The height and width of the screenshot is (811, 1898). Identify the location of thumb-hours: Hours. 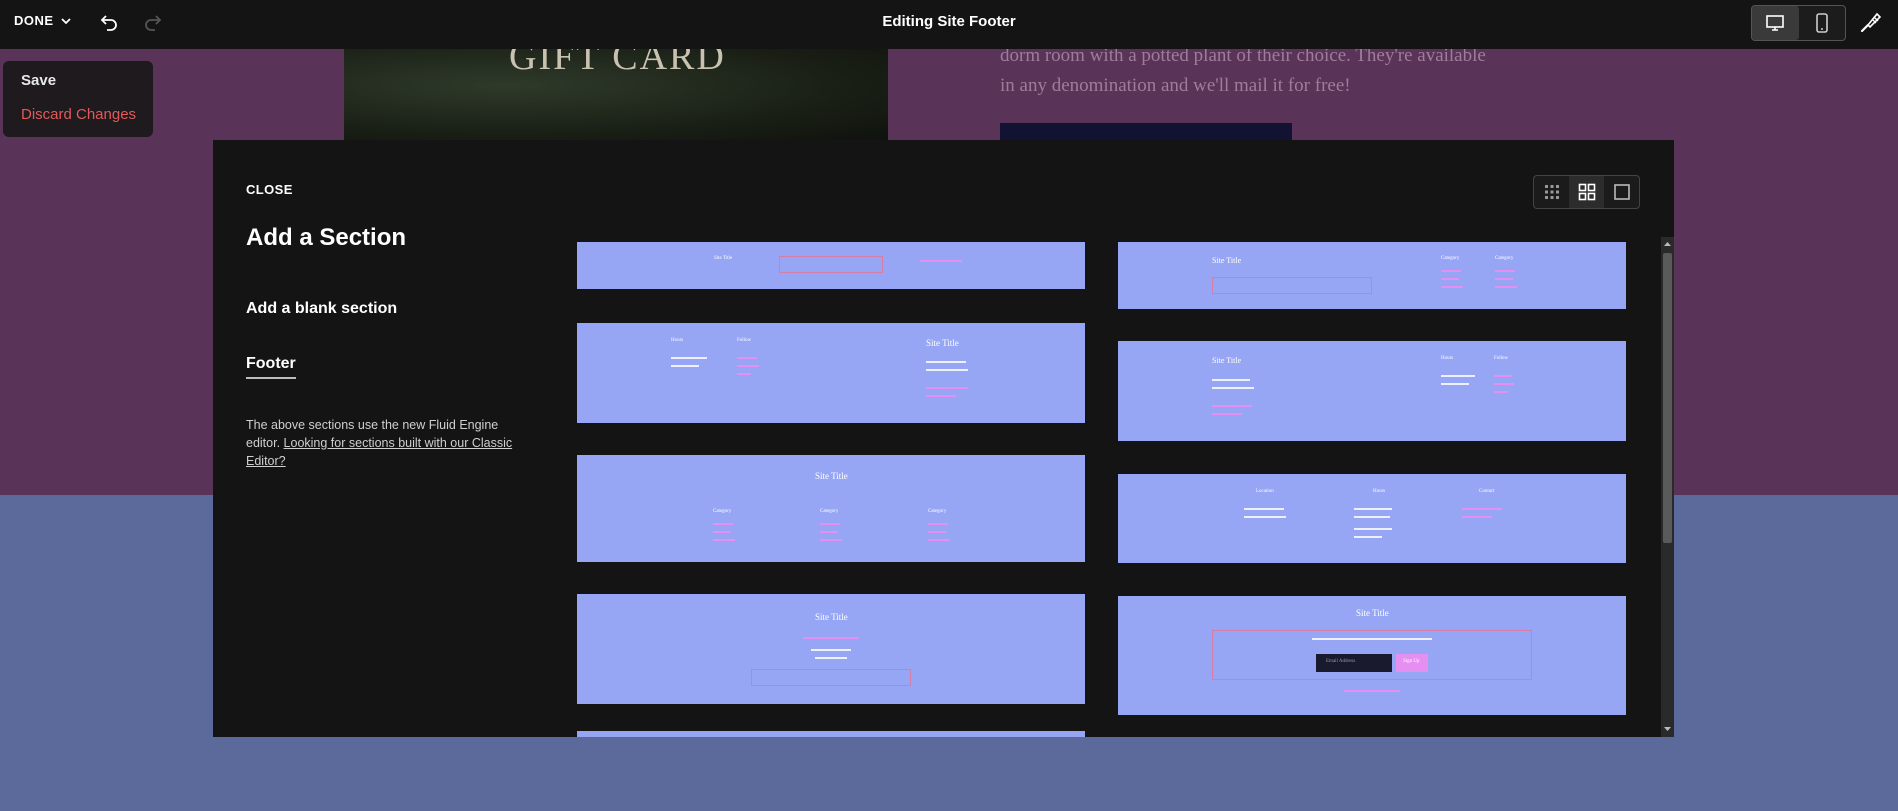
(1447, 358).